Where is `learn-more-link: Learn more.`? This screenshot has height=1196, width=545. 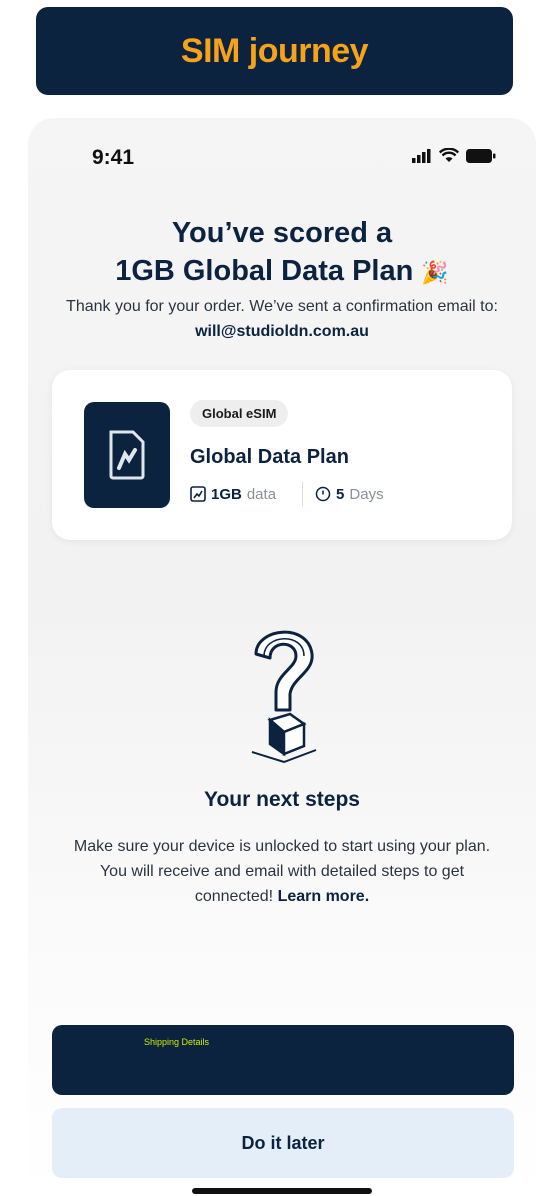
learn-more-link: Learn more. is located at coordinates (324, 896).